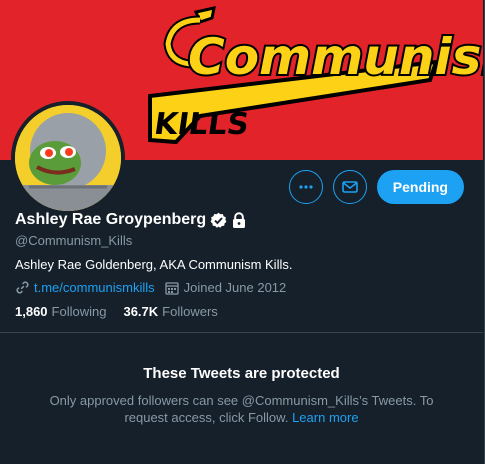 The image size is (485, 464). I want to click on more-icon, so click(306, 187).